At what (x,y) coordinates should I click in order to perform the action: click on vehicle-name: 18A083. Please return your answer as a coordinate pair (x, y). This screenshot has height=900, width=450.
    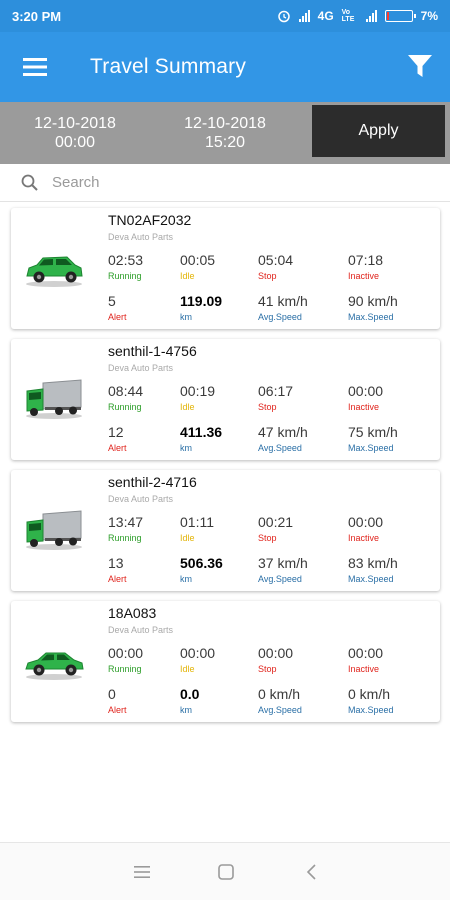
    Looking at the image, I should click on (132, 613).